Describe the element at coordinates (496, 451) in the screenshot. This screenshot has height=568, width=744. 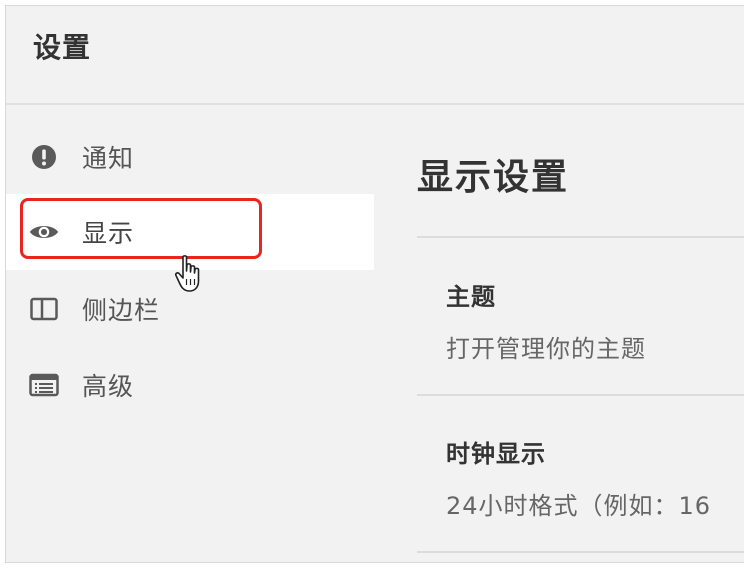
I see `clock-setting-title: 时钟显示` at that location.